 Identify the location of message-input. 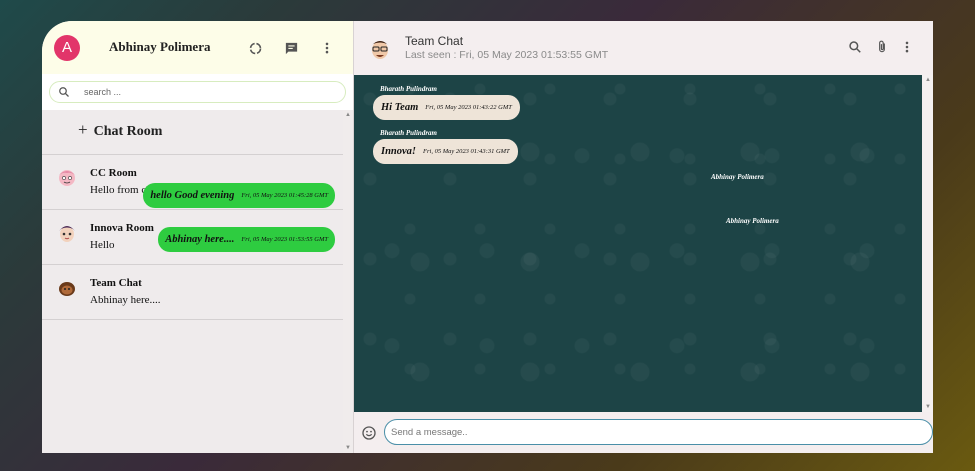
(658, 432).